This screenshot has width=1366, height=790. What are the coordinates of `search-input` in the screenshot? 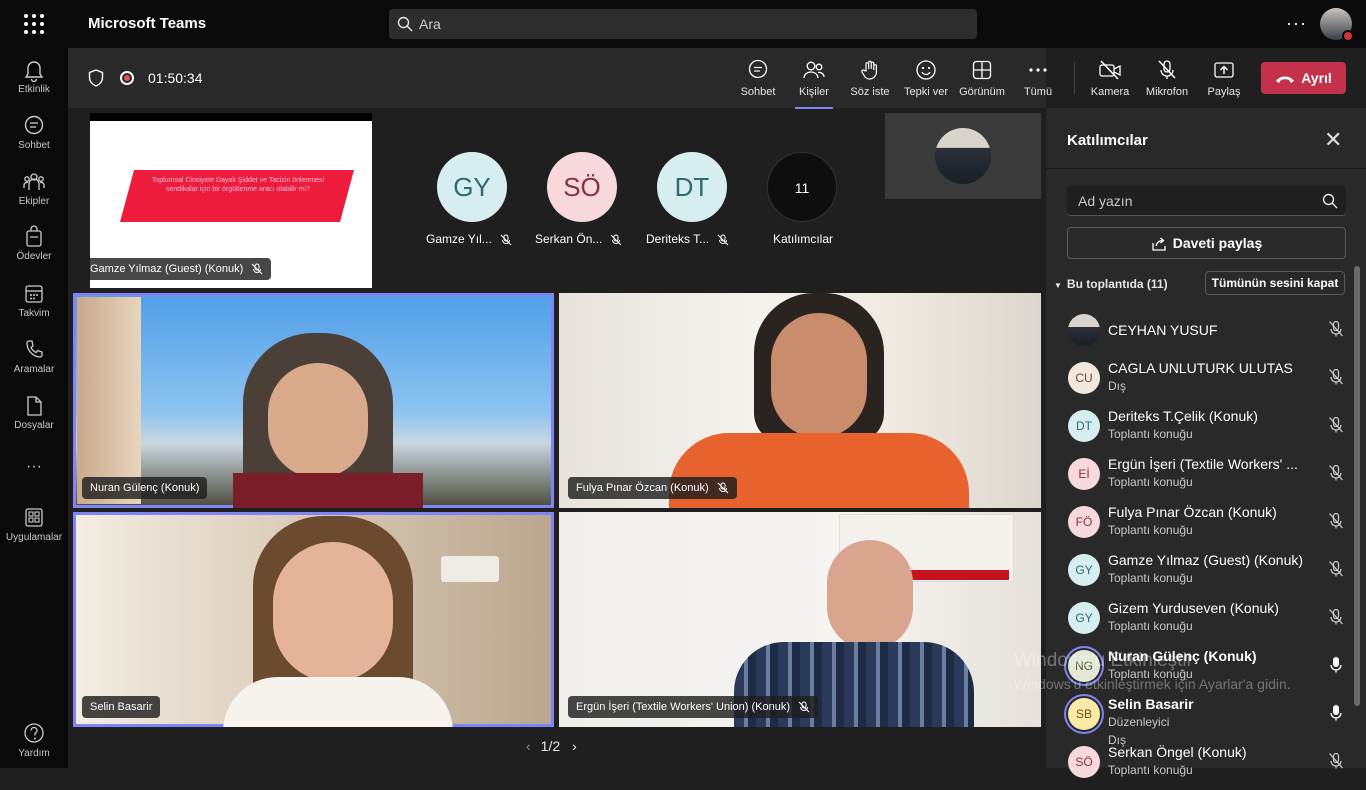 It's located at (689, 24).